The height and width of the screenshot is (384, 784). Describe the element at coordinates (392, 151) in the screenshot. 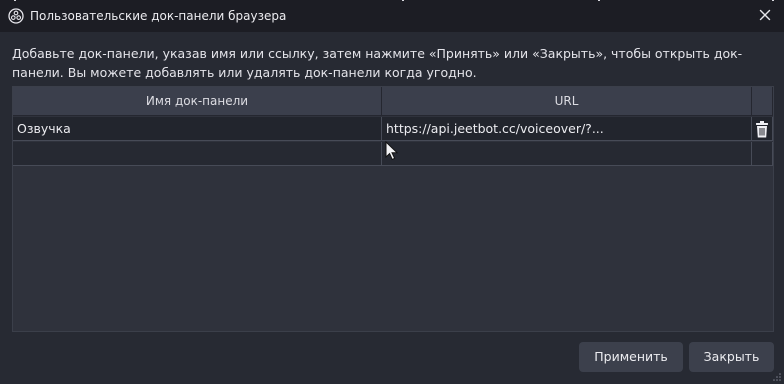

I see `mouse-cursor-icon` at that location.